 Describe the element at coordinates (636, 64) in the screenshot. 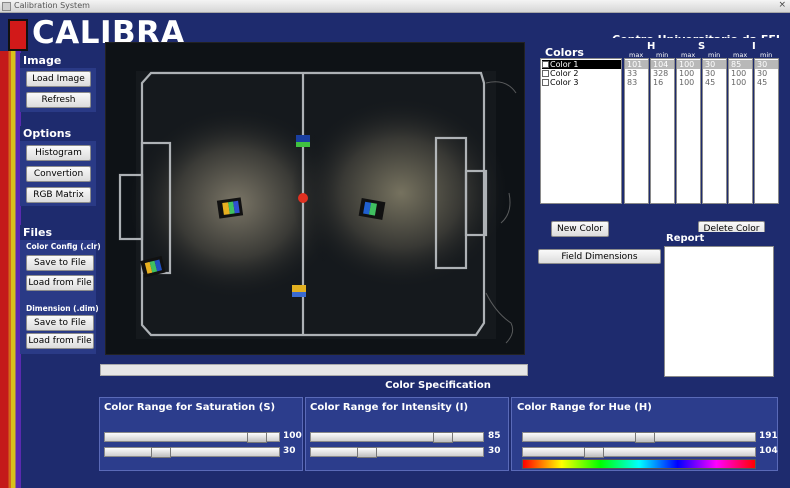

I see `cell-1-h-max: 101` at that location.